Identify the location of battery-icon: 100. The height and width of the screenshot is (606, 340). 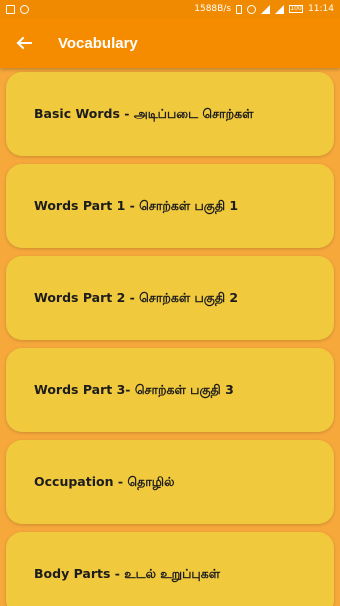
(296, 9).